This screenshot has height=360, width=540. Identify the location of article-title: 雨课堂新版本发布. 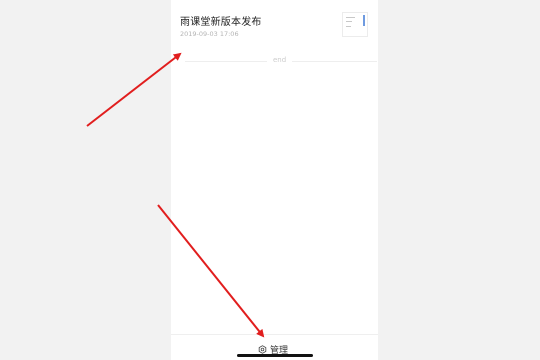
(221, 20).